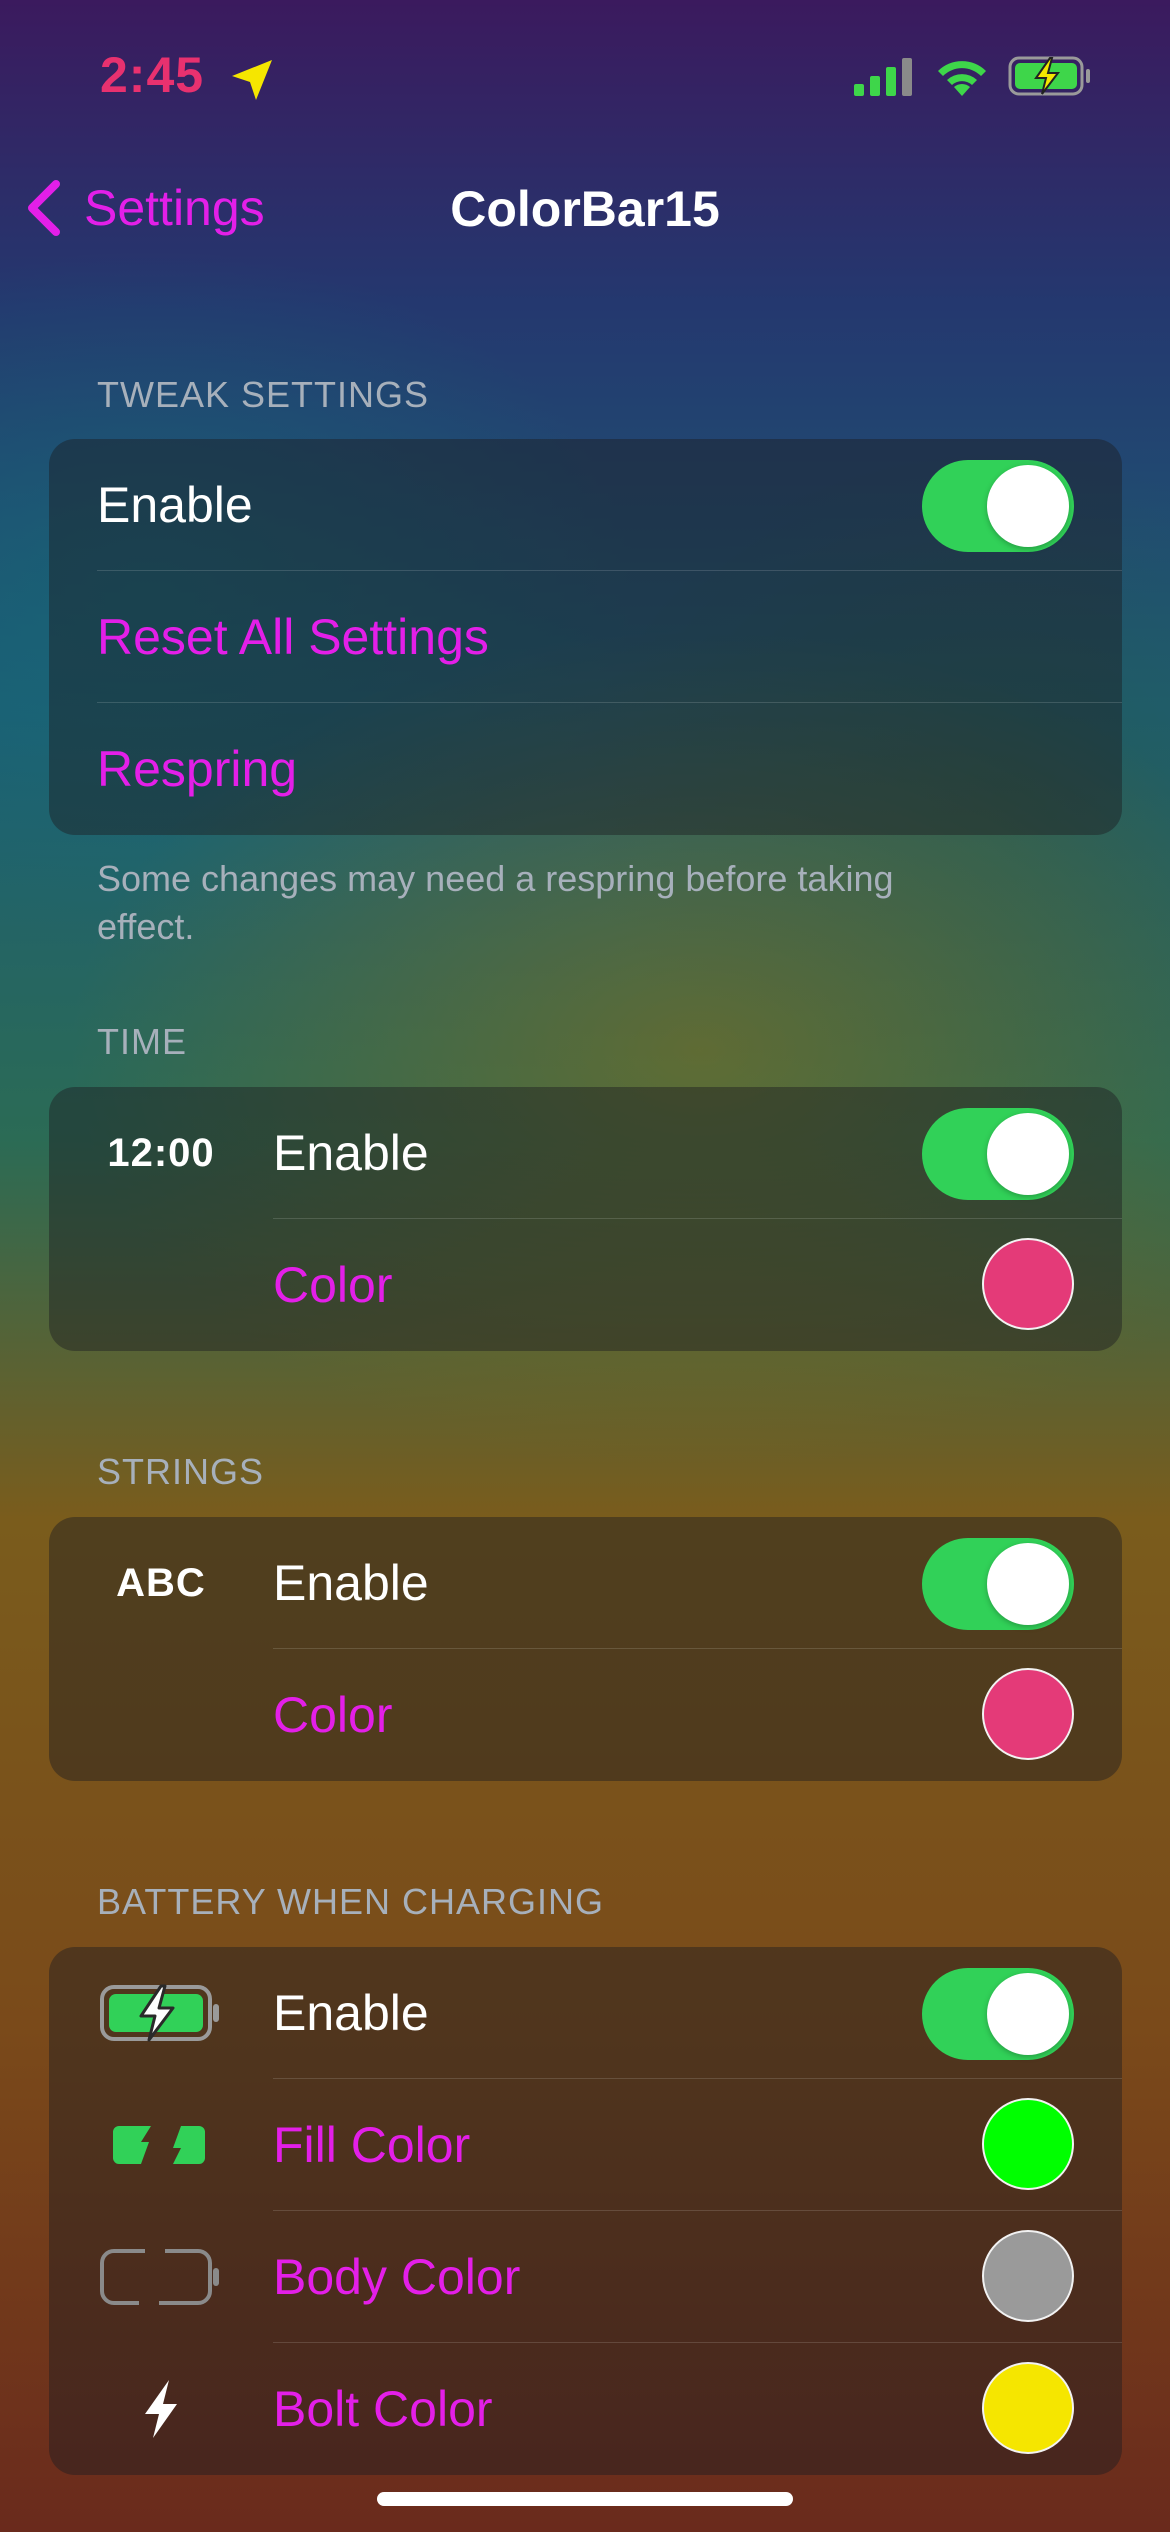 The width and height of the screenshot is (1170, 2532). I want to click on battery-body-color-row: Body Color, so click(585, 2277).